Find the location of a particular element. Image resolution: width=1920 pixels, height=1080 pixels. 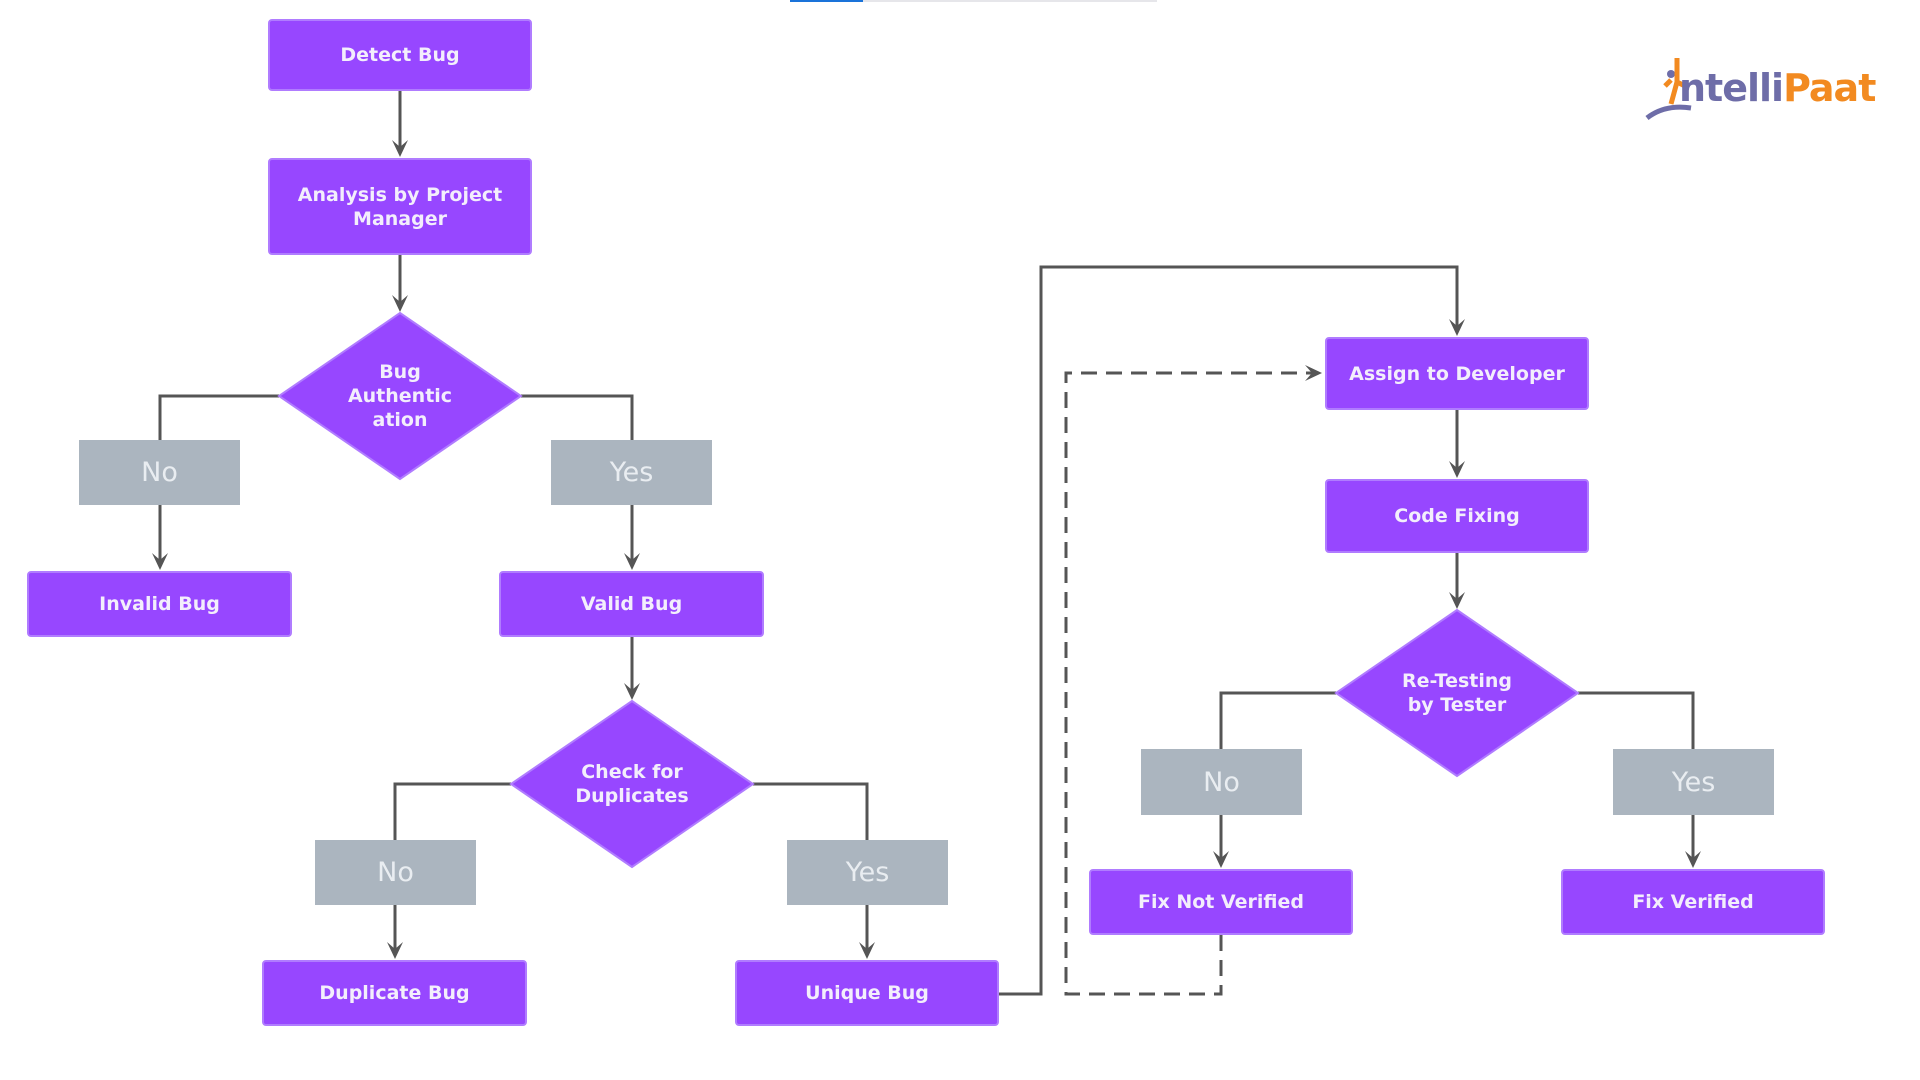

node-unique-bug: Unique Bug is located at coordinates (867, 993).